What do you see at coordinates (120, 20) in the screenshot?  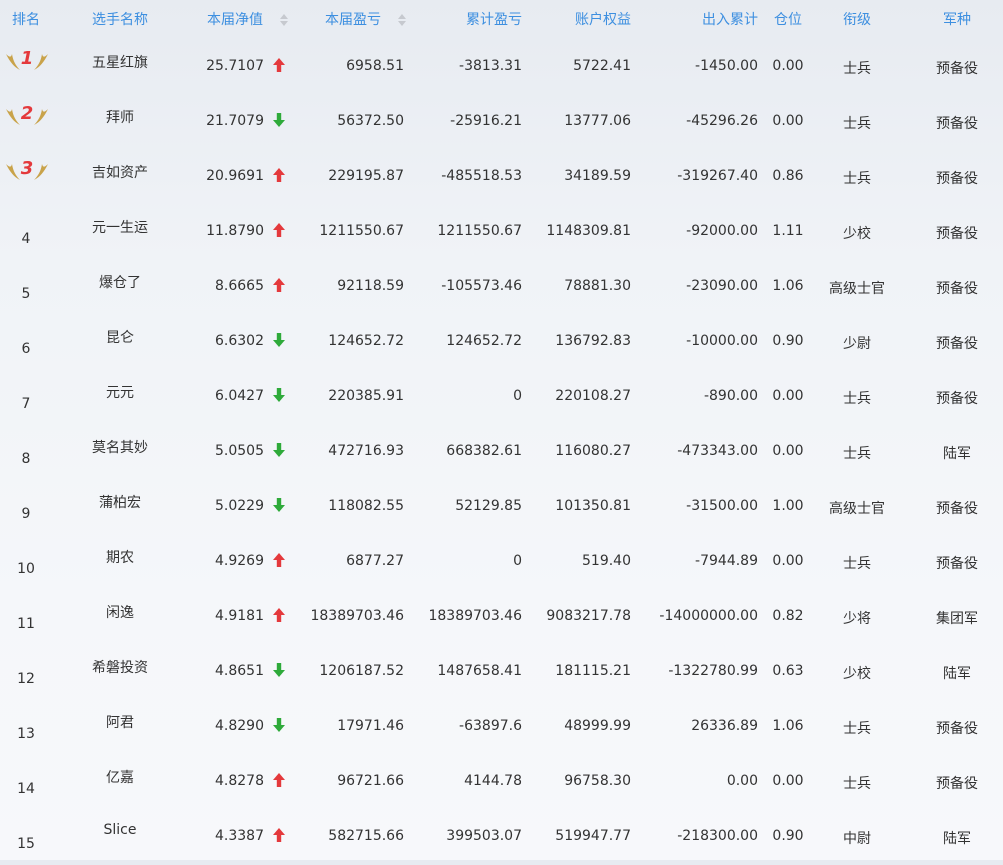 I see `header-name: 选手名称` at bounding box center [120, 20].